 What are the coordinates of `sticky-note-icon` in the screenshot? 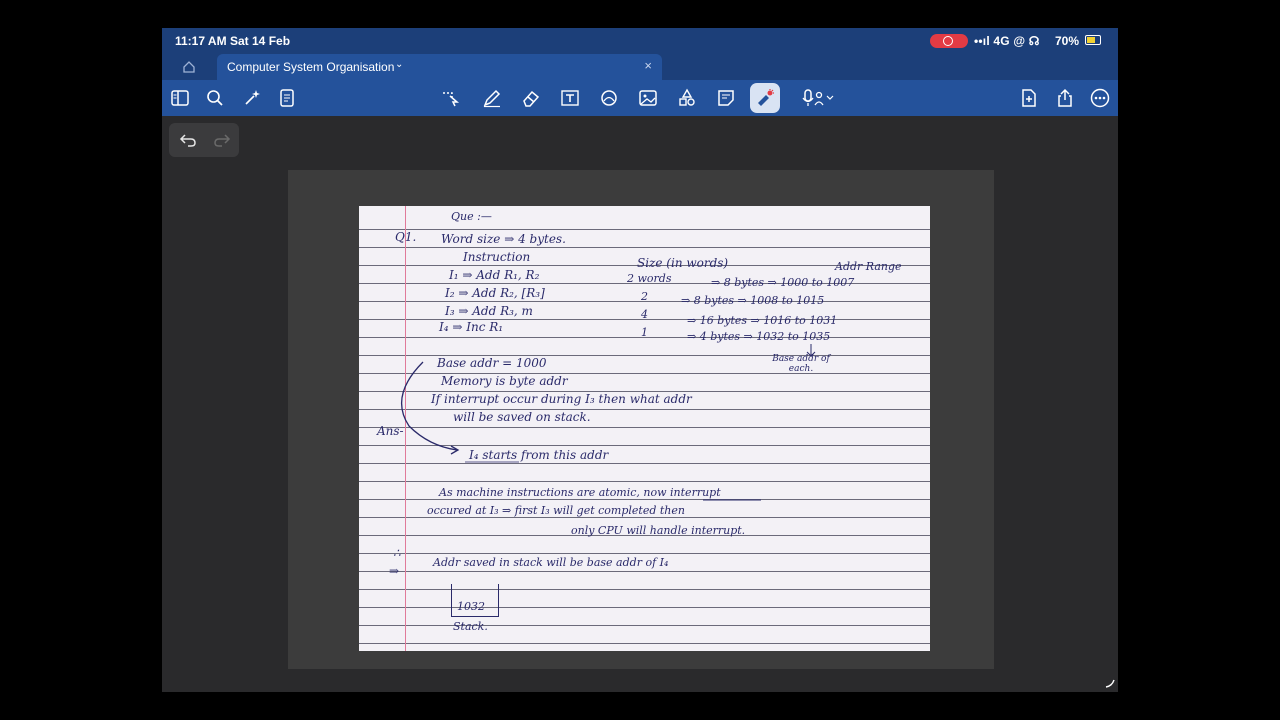 It's located at (726, 98).